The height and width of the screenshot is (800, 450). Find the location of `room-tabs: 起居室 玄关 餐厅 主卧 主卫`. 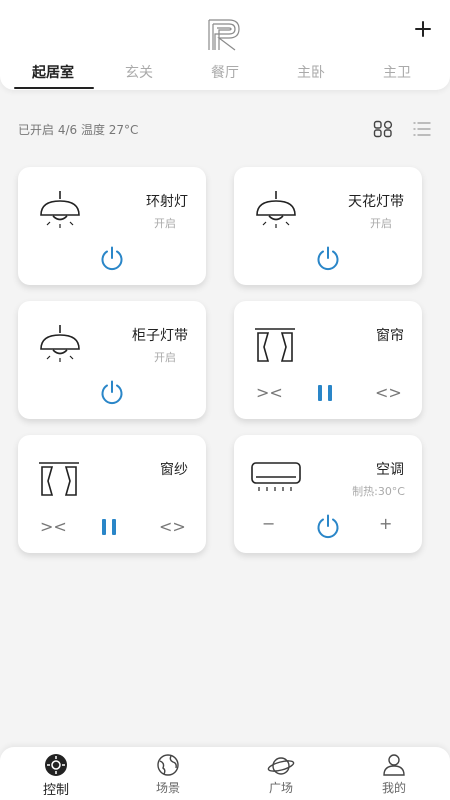

room-tabs: 起居室 玄关 餐厅 主卧 主卫 is located at coordinates (225, 75).